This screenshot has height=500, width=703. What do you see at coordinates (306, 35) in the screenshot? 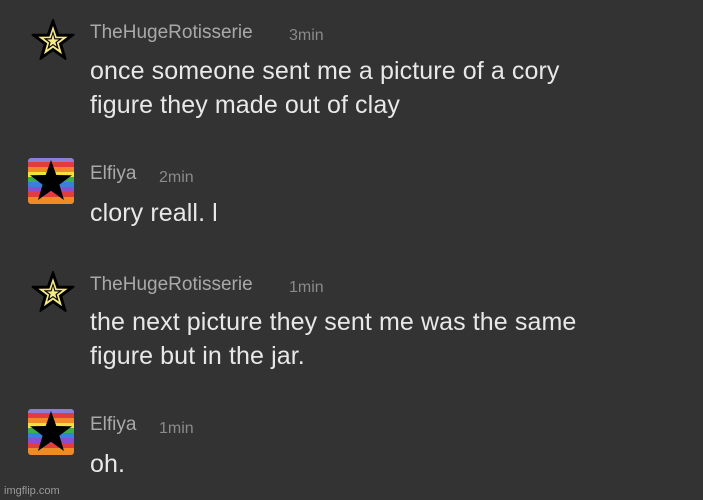
I see `timestamp: 3min` at bounding box center [306, 35].